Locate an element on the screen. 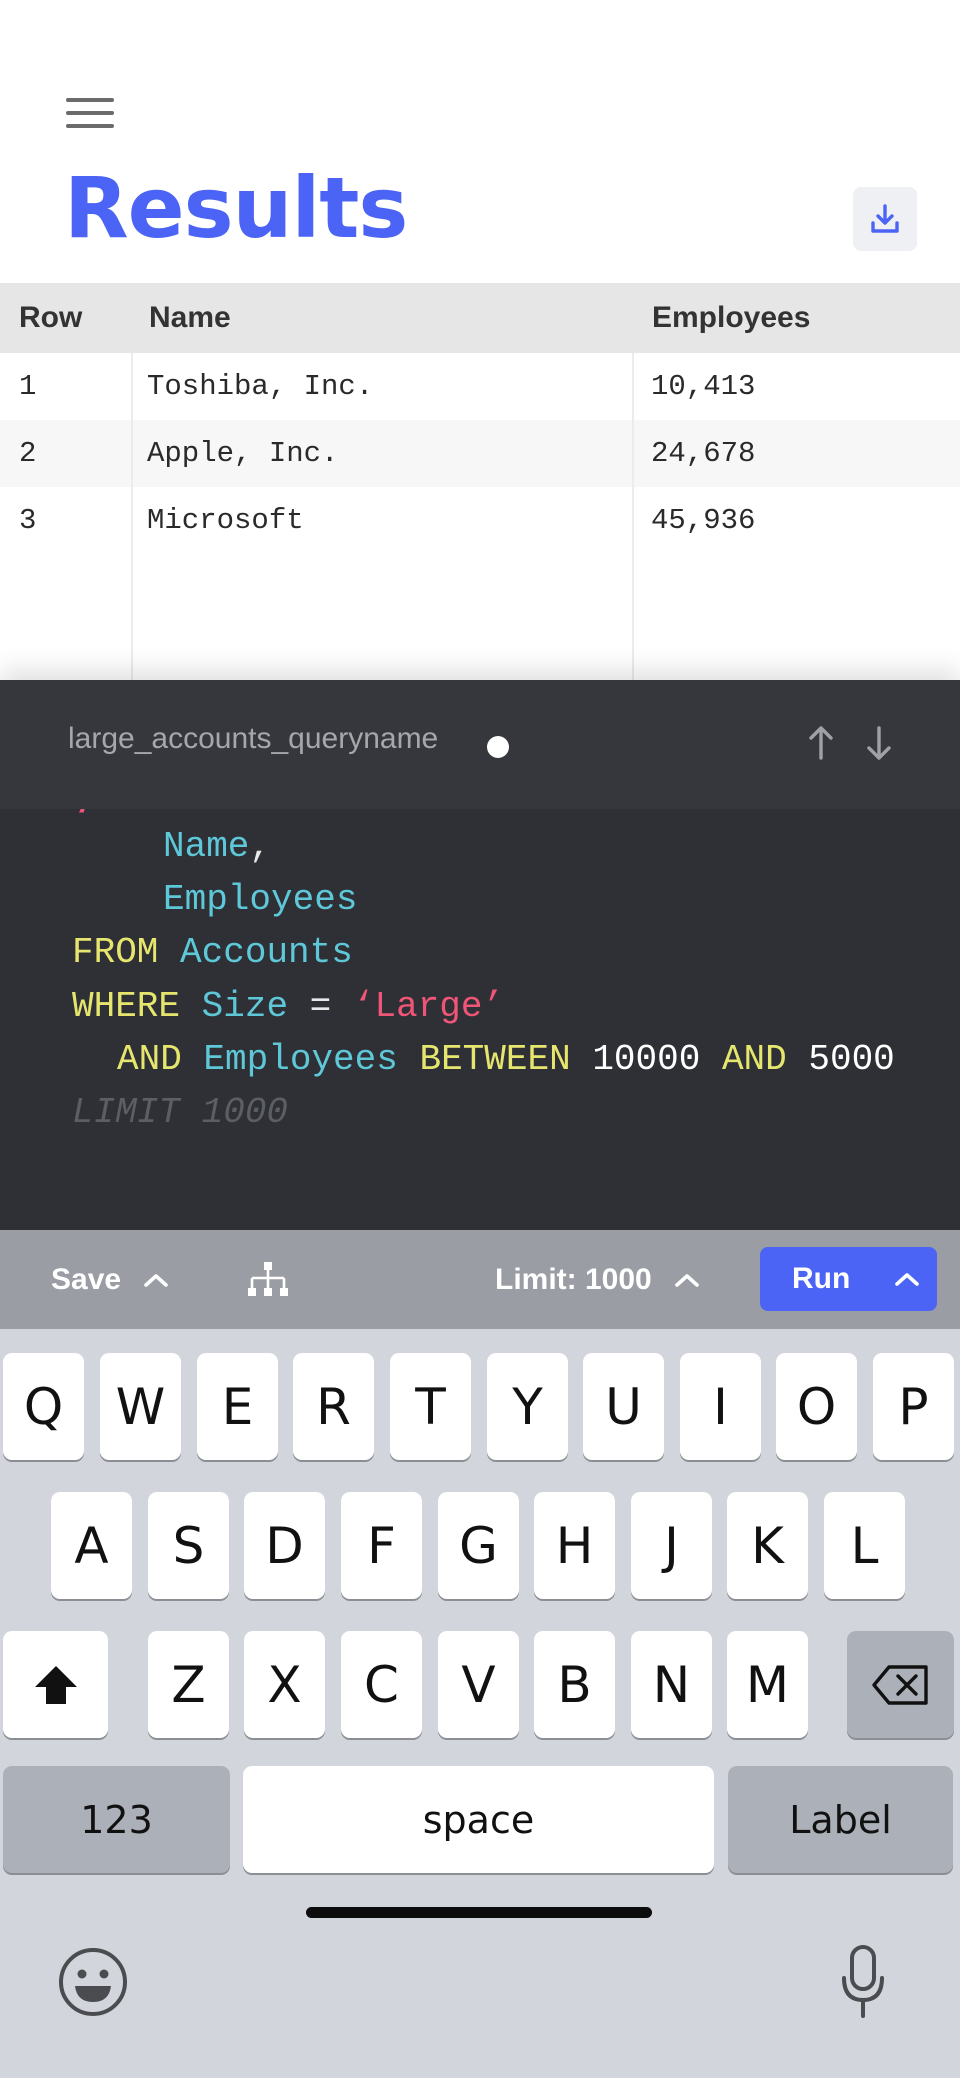  save-button: Save is located at coordinates (111, 1279).